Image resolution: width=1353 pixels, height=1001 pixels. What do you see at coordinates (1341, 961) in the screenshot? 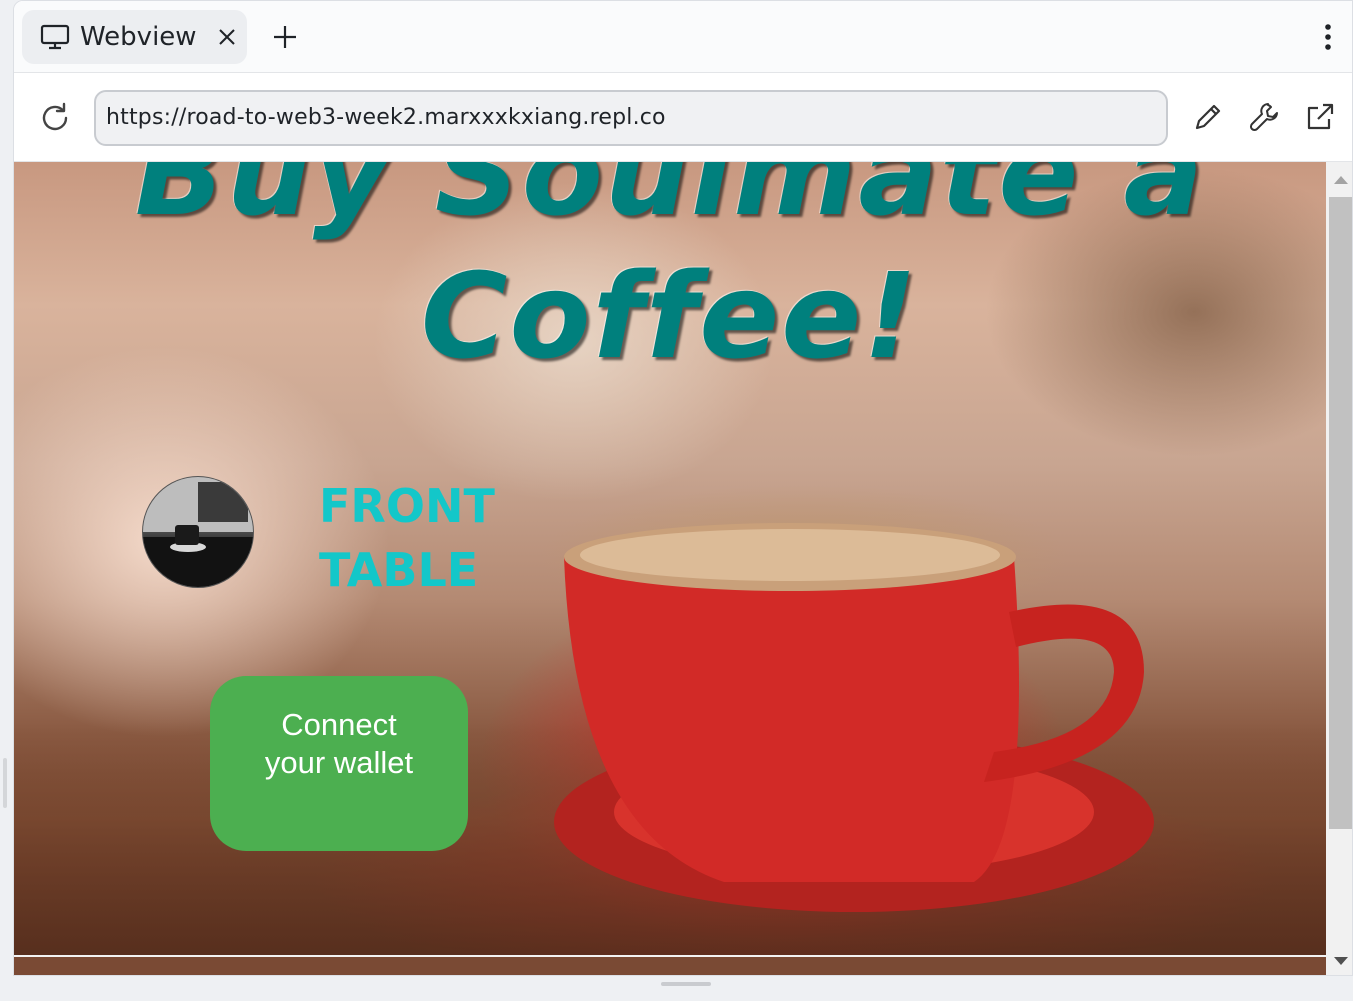
I see `scroll-down-arrow-icon` at bounding box center [1341, 961].